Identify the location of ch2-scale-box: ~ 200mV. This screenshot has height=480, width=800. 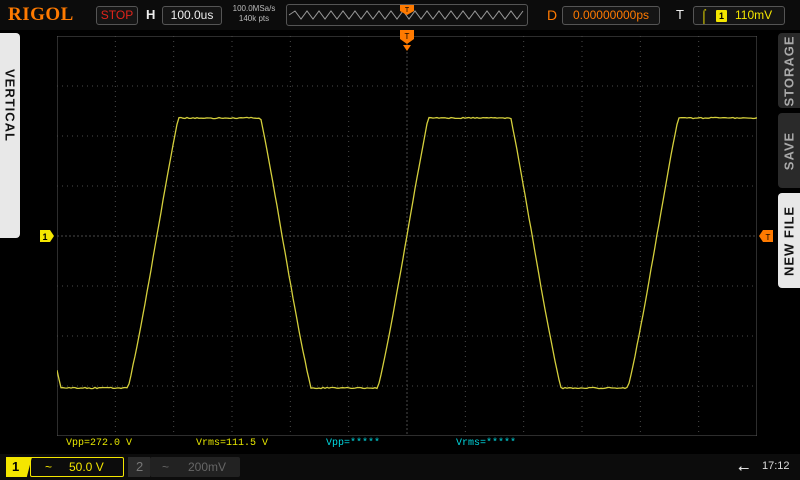
(195, 467).